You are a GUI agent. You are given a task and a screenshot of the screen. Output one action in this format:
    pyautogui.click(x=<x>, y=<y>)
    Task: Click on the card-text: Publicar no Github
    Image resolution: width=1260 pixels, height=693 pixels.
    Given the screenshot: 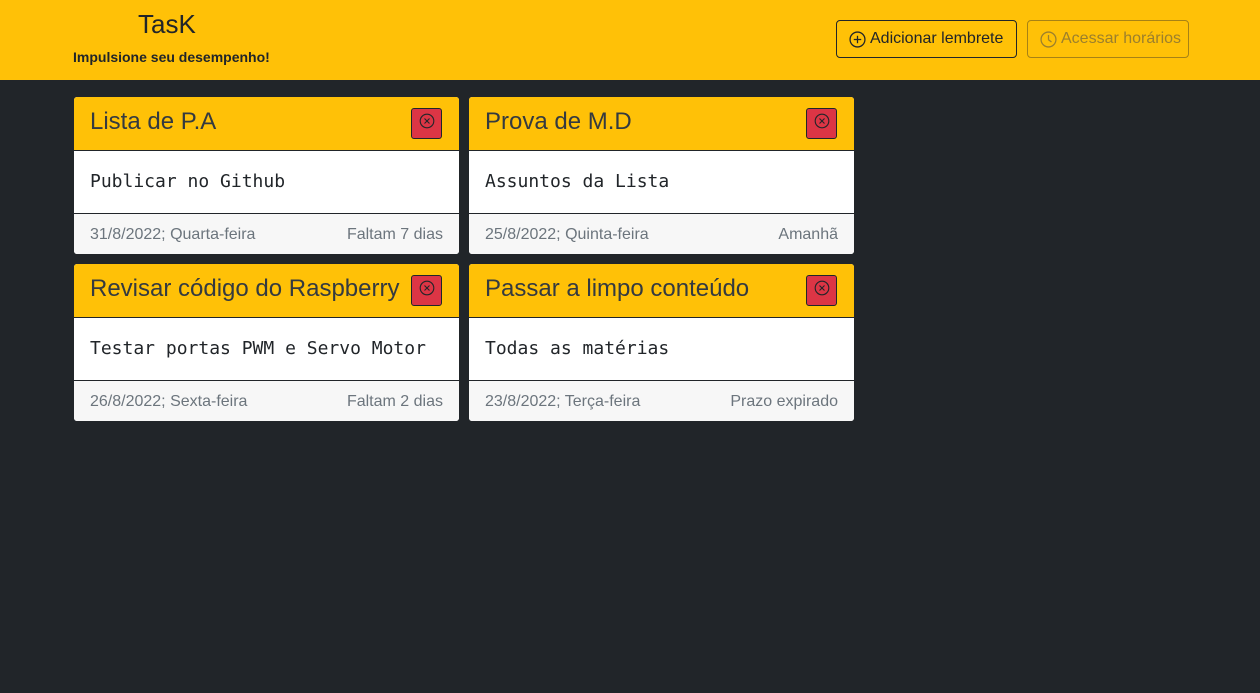 What is the action you would take?
    pyautogui.click(x=188, y=181)
    